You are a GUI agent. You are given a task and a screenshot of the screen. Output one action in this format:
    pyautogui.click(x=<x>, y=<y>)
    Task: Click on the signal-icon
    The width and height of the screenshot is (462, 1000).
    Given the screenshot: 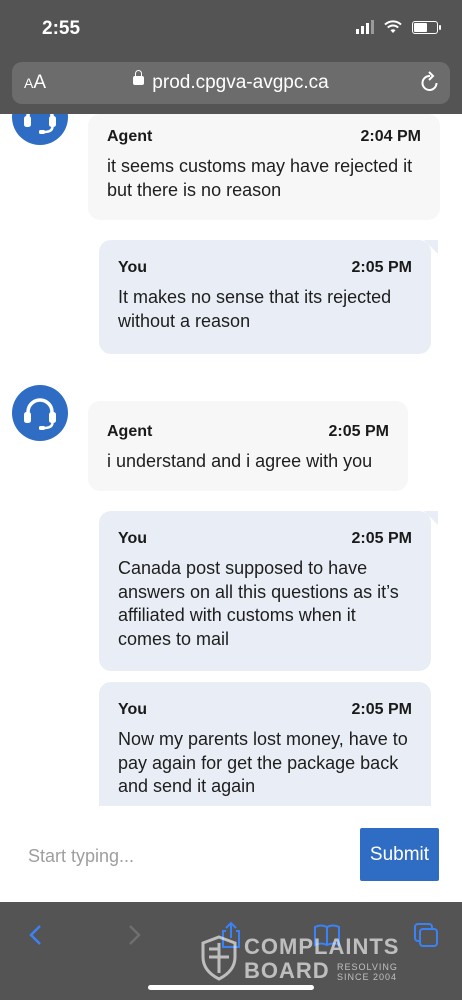 What is the action you would take?
    pyautogui.click(x=365, y=27)
    